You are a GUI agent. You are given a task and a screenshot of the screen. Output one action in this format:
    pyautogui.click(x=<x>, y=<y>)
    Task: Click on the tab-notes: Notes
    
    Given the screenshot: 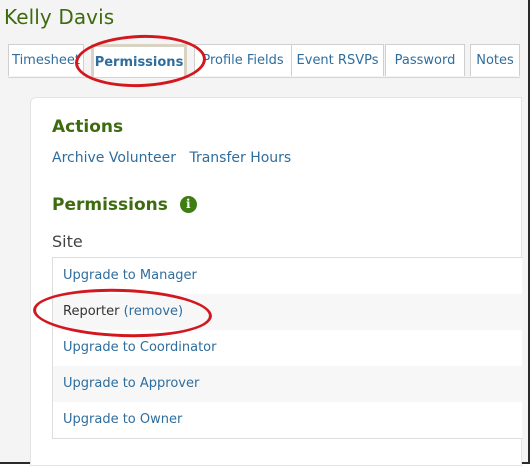 What is the action you would take?
    pyautogui.click(x=495, y=60)
    